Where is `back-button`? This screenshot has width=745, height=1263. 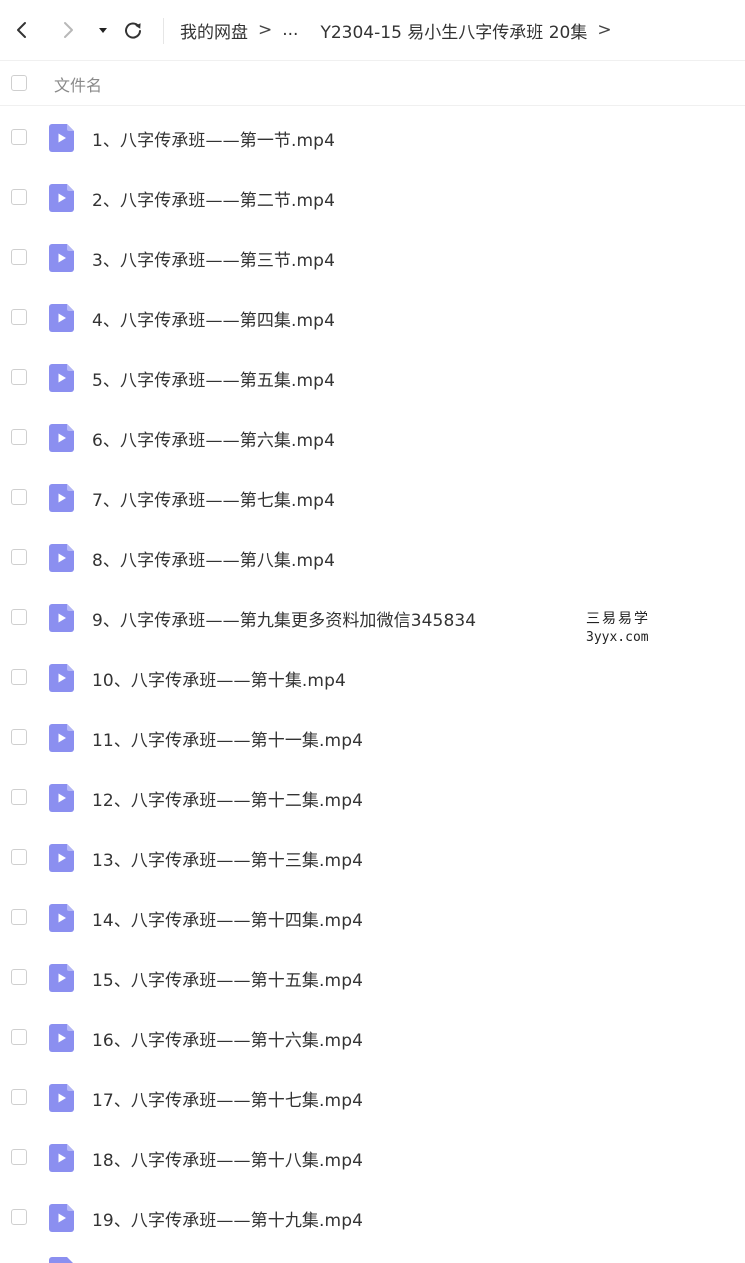
back-button is located at coordinates (22, 30).